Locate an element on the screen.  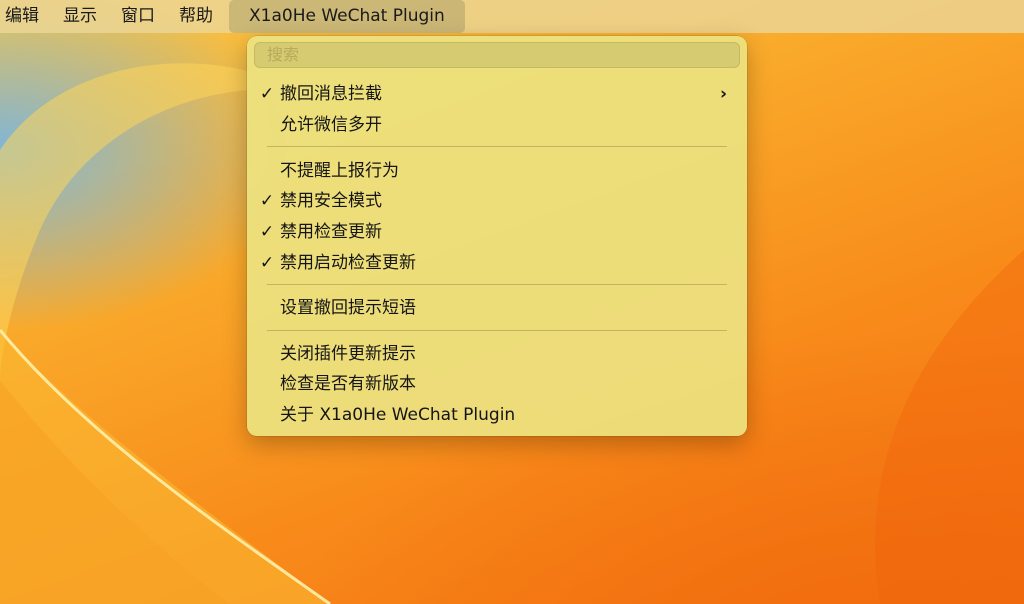
menubar-item-window: 窗口 is located at coordinates (138, 16).